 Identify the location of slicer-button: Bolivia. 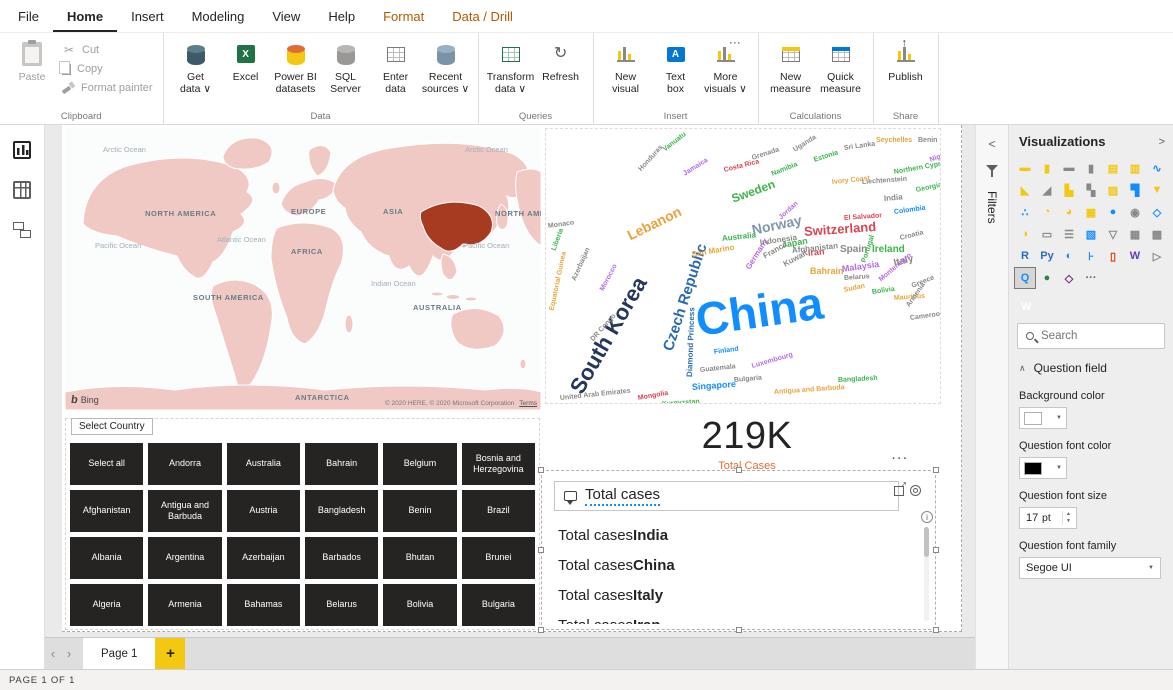
(420, 605).